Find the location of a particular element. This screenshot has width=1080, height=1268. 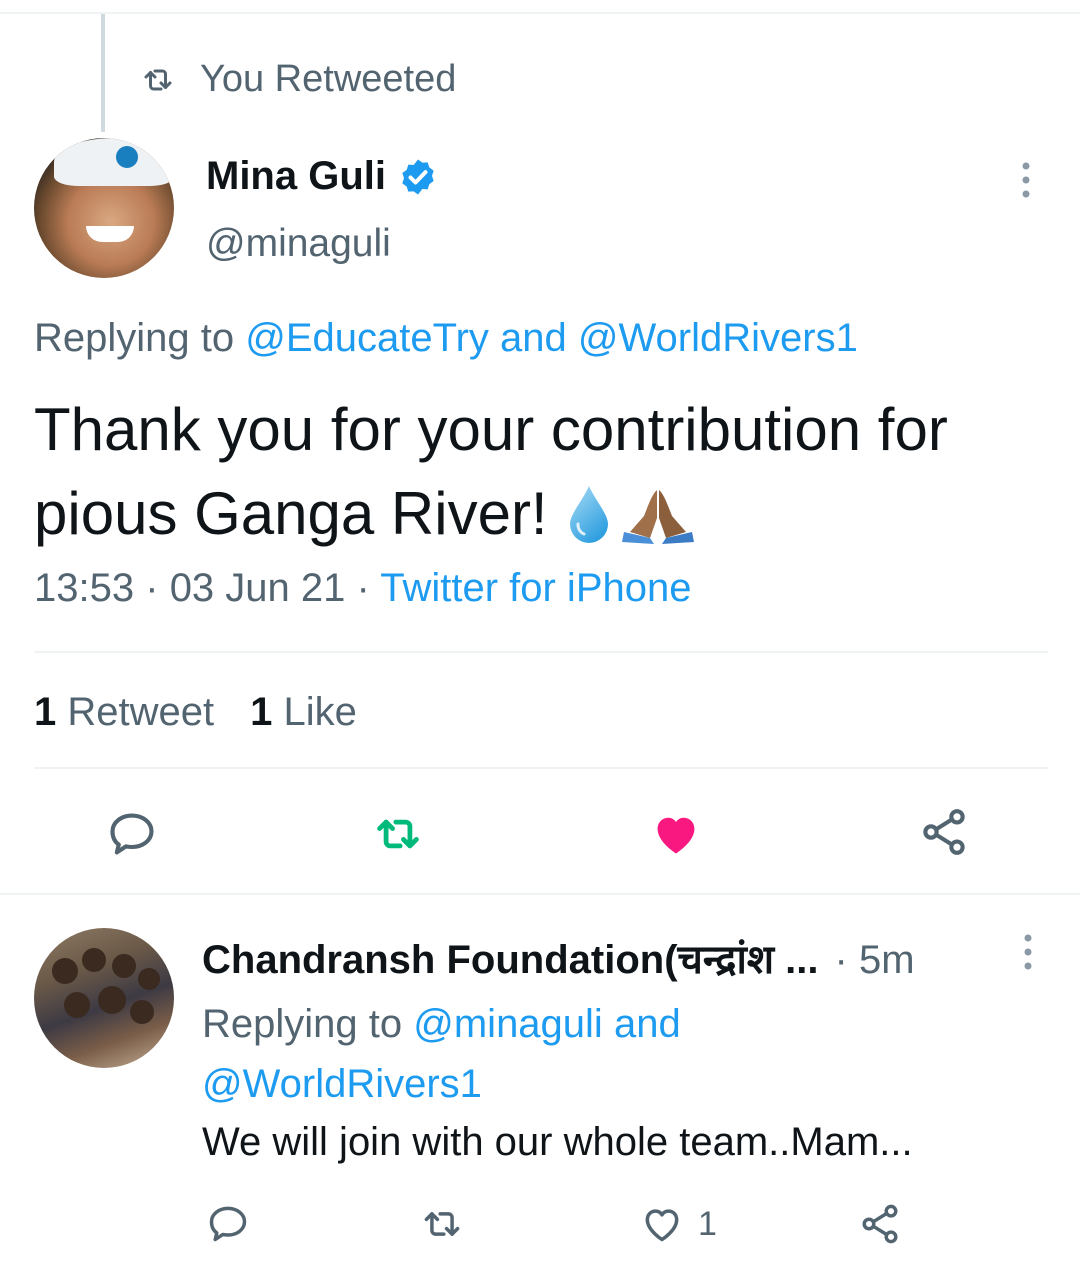

droplet-emoji-icon is located at coordinates (588, 514).